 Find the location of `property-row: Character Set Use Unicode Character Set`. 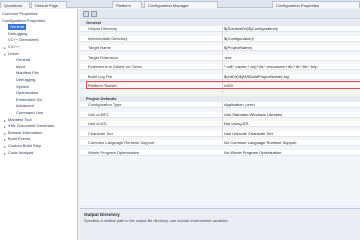

property-row: Character Set Use Unicode Character Set is located at coordinates (220, 133).